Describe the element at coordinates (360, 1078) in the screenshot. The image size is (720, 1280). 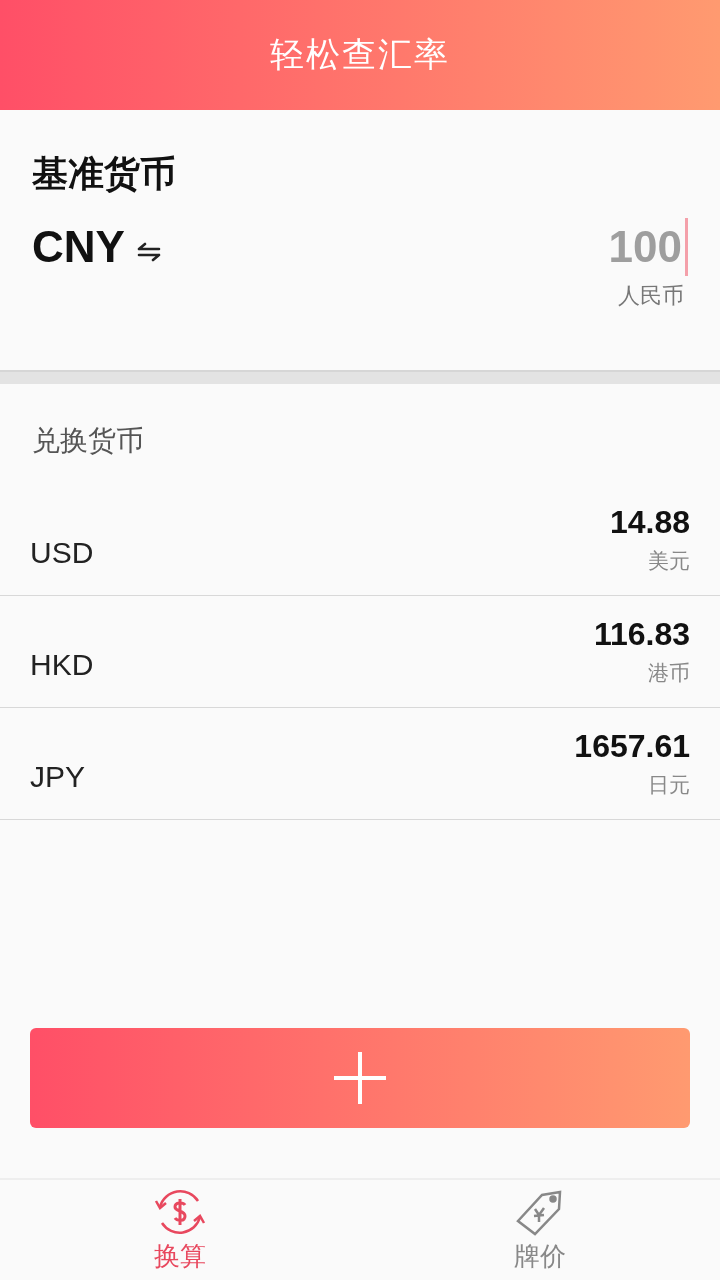
I see `plus-icon` at that location.